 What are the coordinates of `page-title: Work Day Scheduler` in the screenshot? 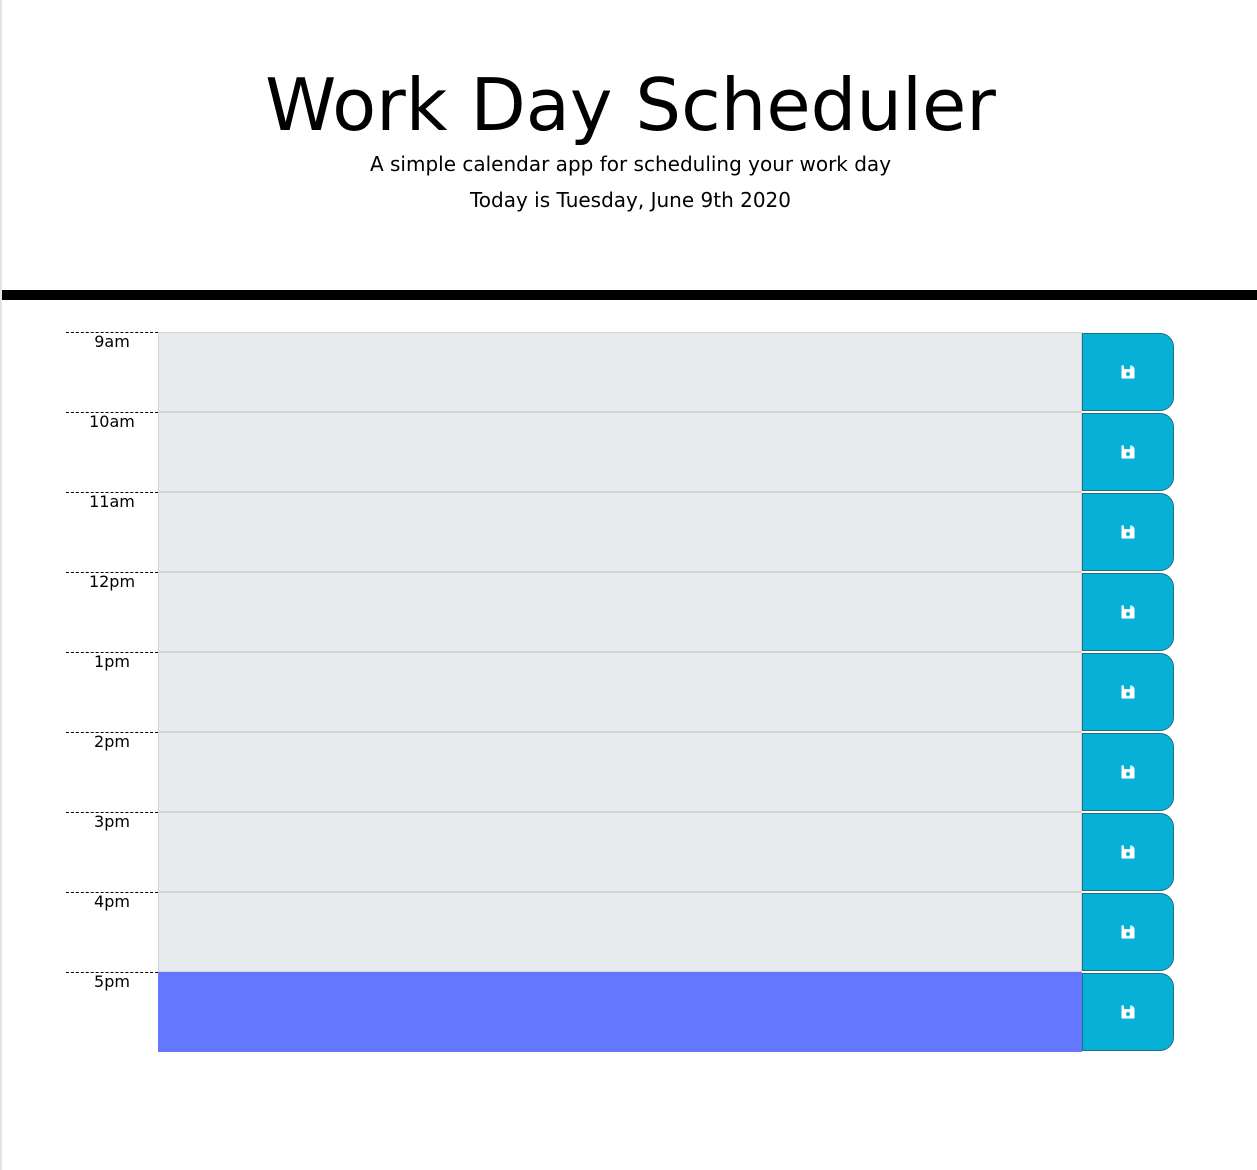 It's located at (630, 105).